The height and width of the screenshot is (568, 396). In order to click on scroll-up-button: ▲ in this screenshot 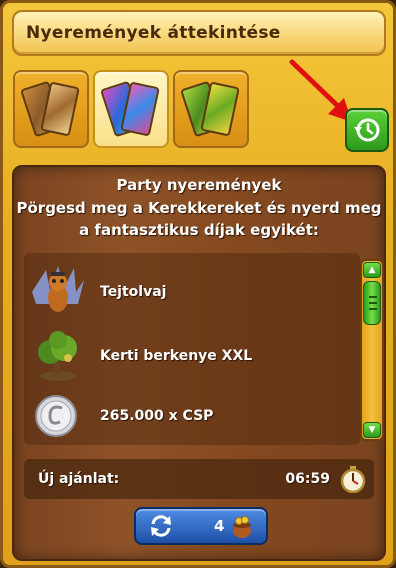, I will do `click(372, 270)`.